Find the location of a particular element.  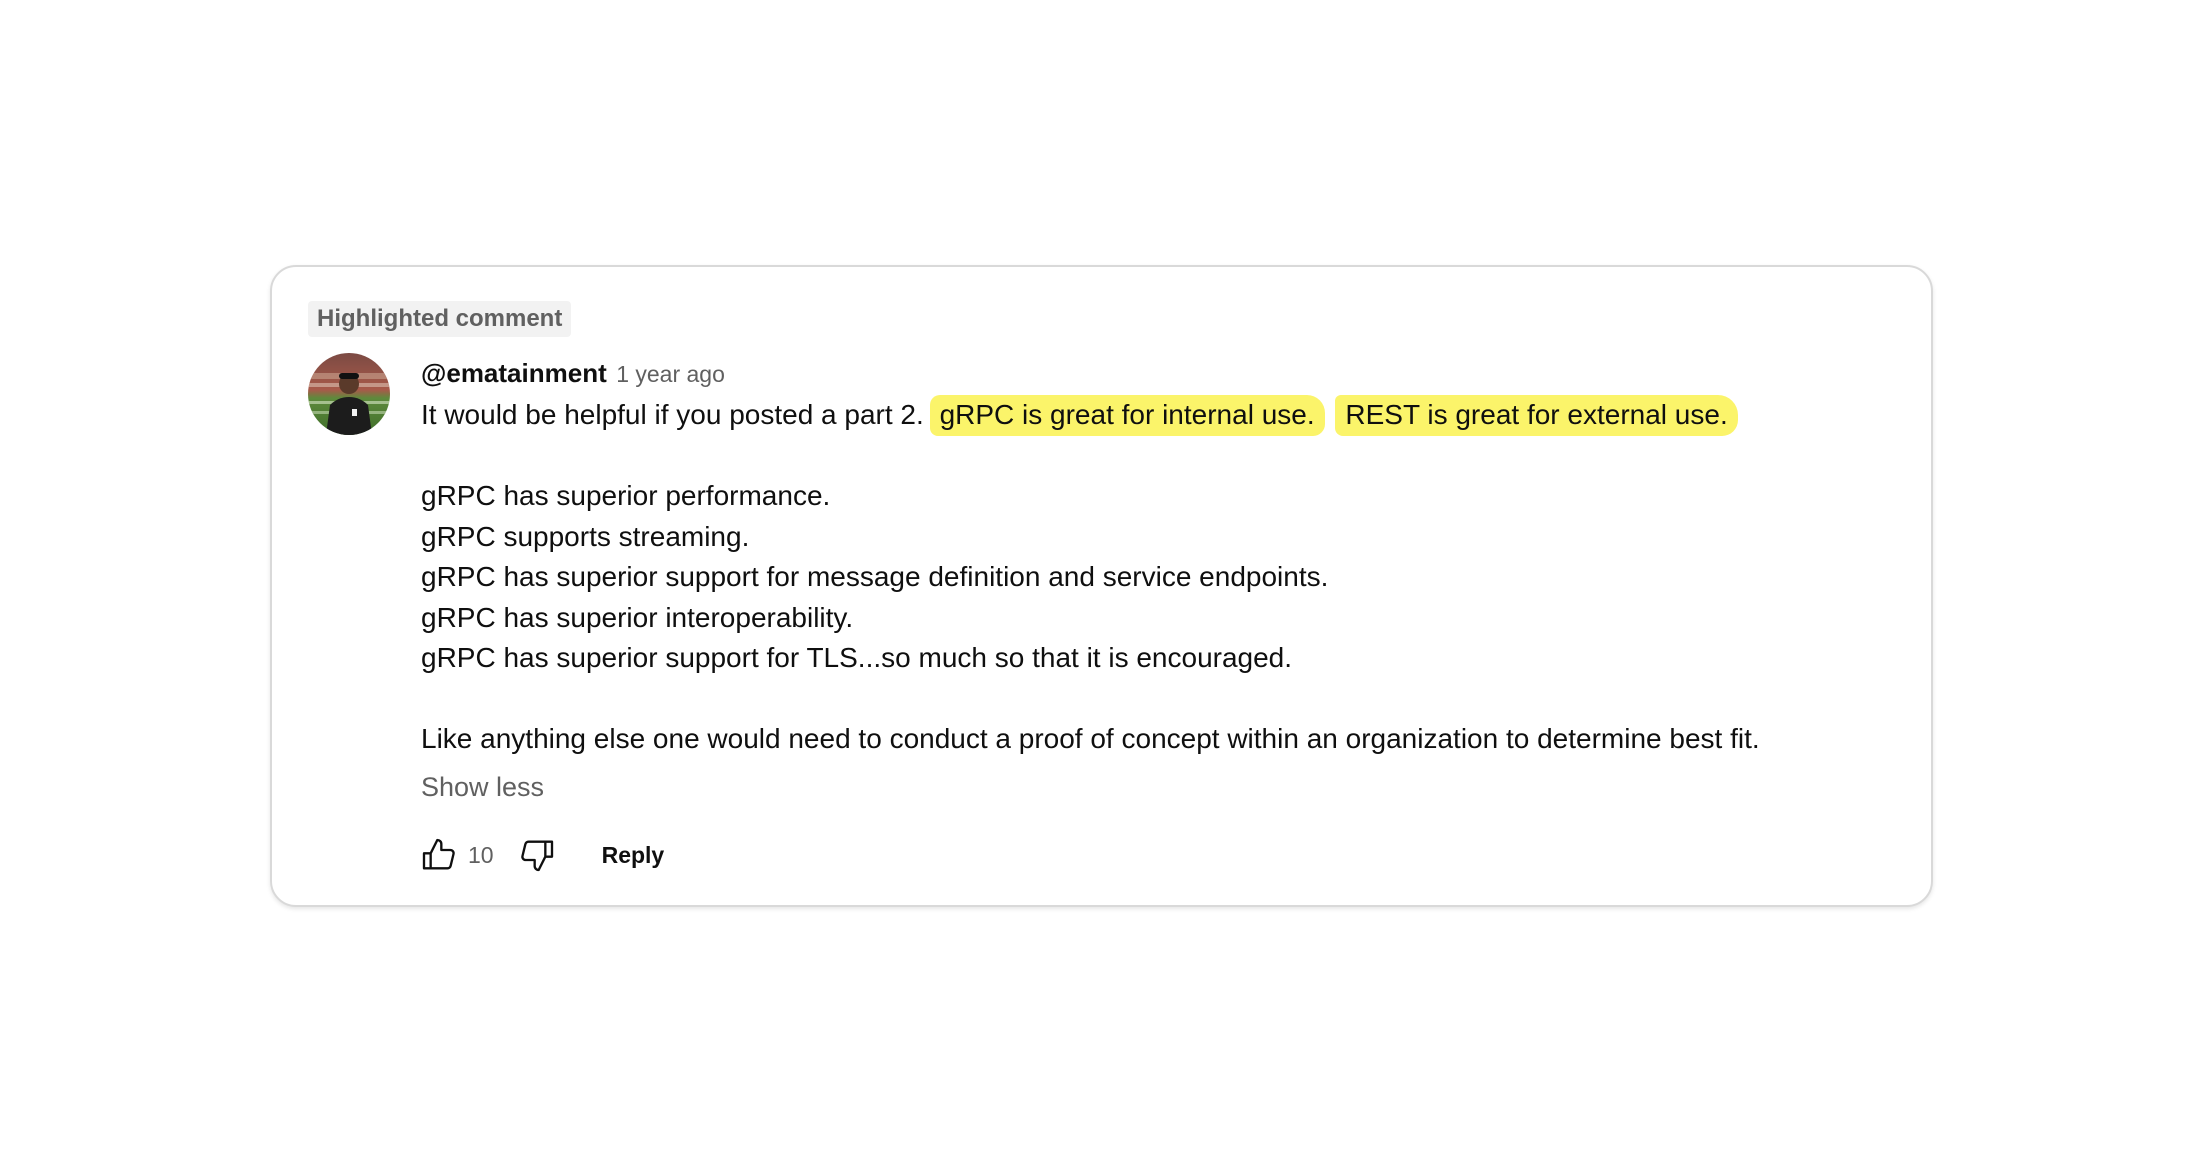

comment-point: gRPC has superior interoperability. is located at coordinates (637, 617).